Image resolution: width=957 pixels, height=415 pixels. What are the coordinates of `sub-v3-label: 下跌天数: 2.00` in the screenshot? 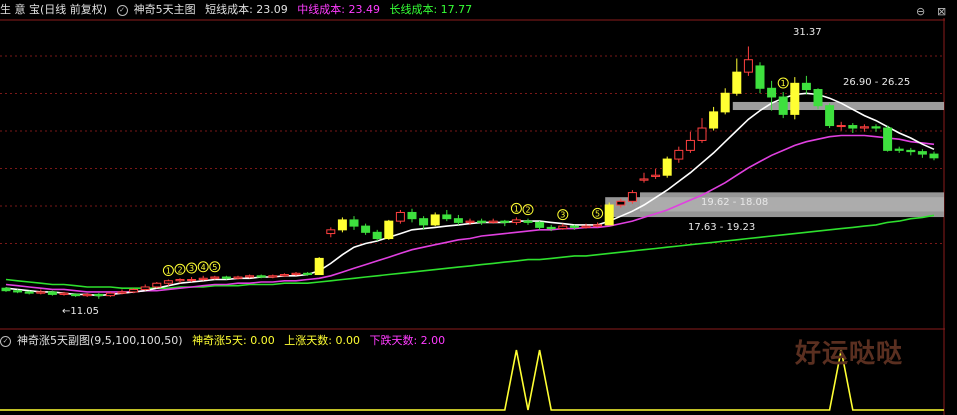 It's located at (407, 340).